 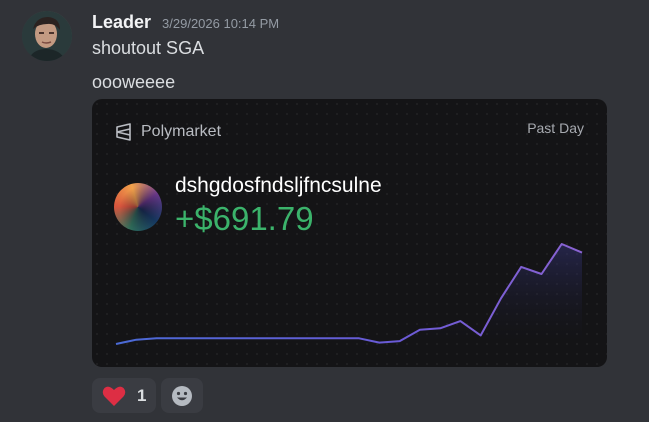 I want to click on message-text-line: shoutout SGA, so click(x=148, y=48).